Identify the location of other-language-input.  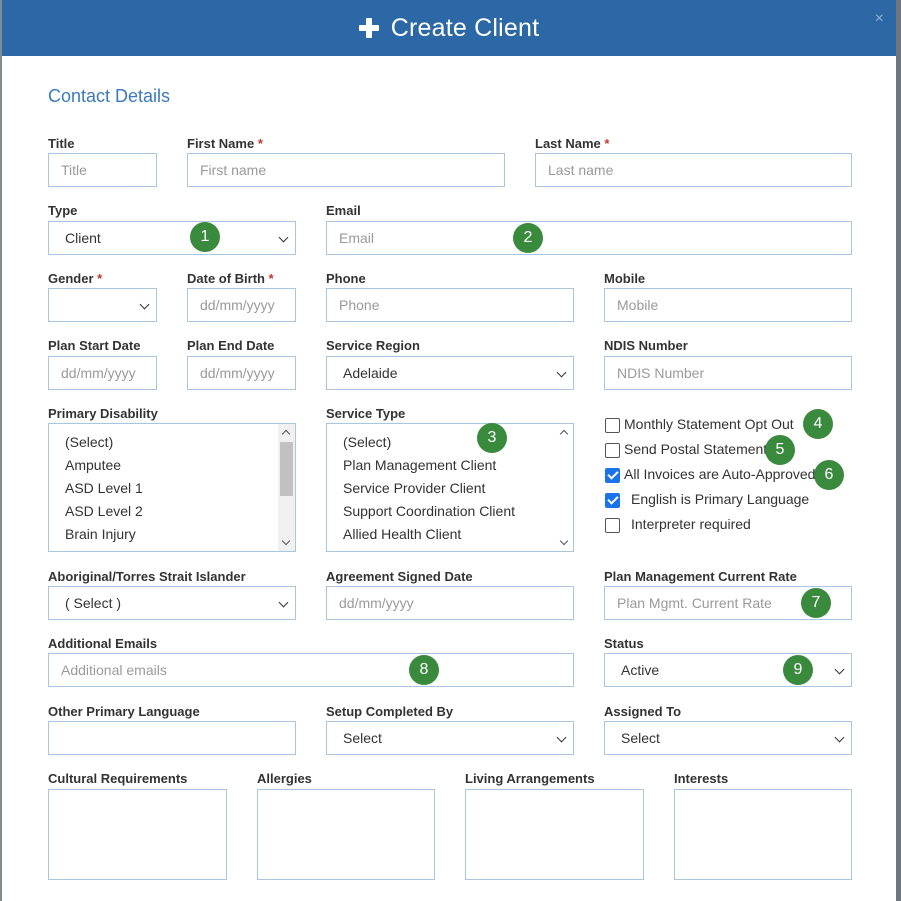
(172, 738).